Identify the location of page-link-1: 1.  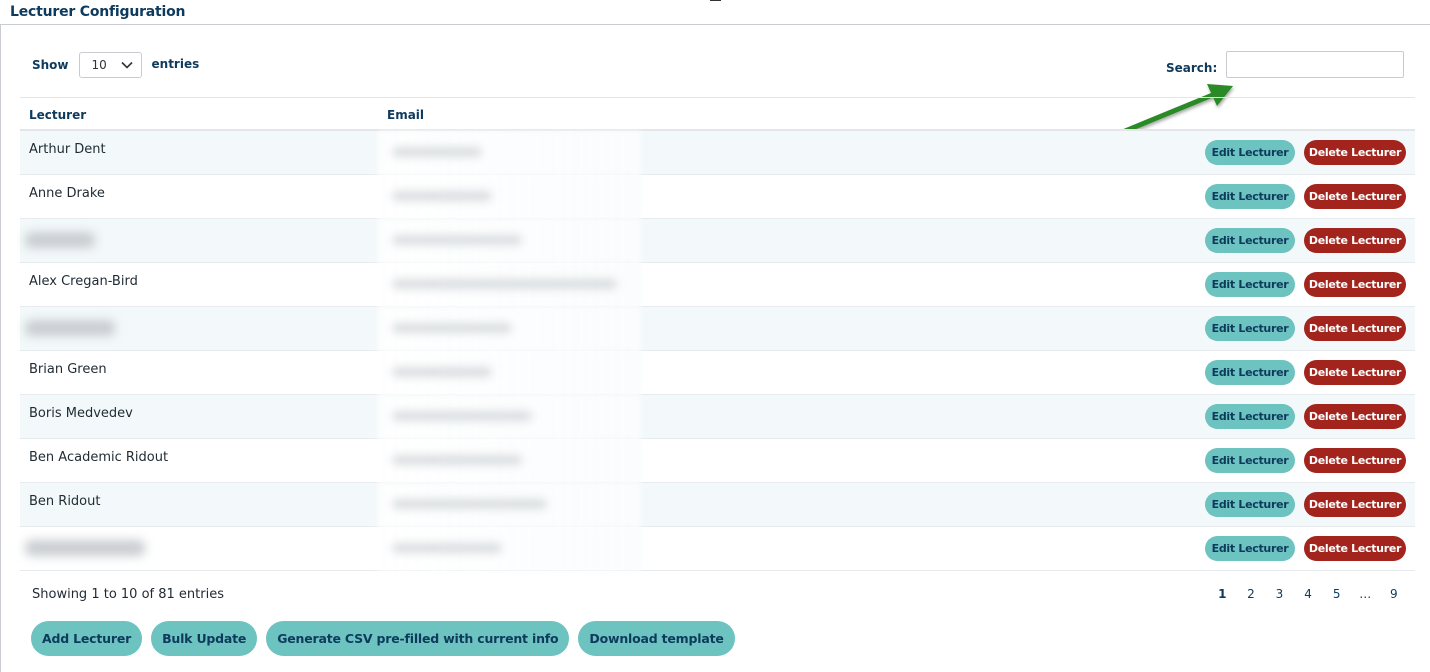
(1222, 594).